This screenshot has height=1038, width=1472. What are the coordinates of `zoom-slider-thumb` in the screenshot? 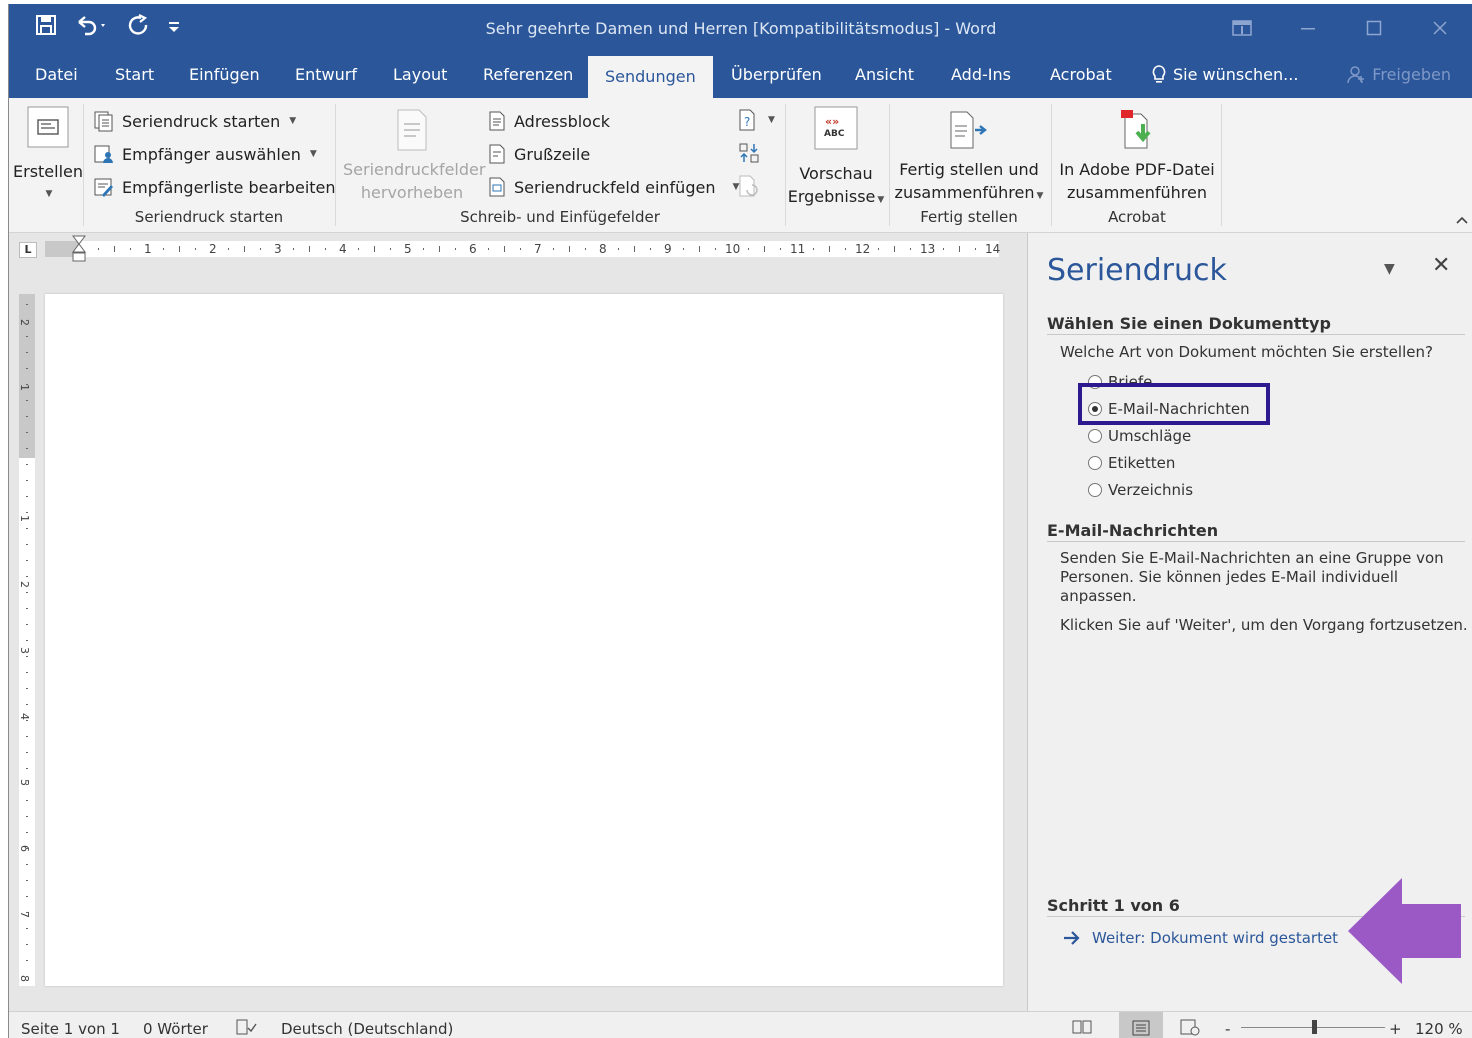 It's located at (1314, 1027).